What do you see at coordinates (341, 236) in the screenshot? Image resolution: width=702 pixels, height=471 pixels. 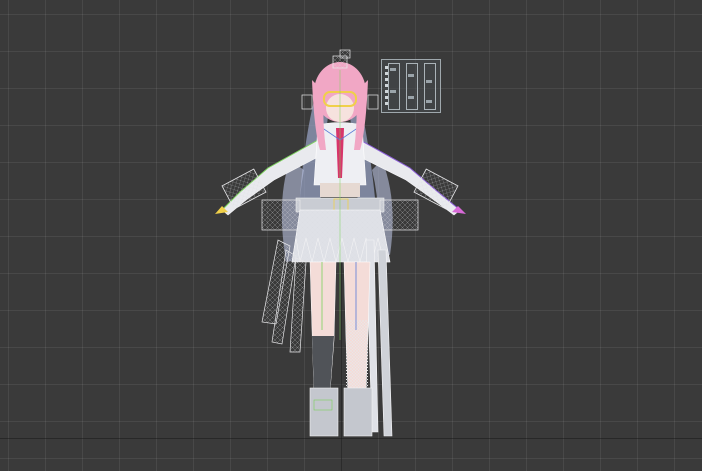 I see `skirt` at bounding box center [341, 236].